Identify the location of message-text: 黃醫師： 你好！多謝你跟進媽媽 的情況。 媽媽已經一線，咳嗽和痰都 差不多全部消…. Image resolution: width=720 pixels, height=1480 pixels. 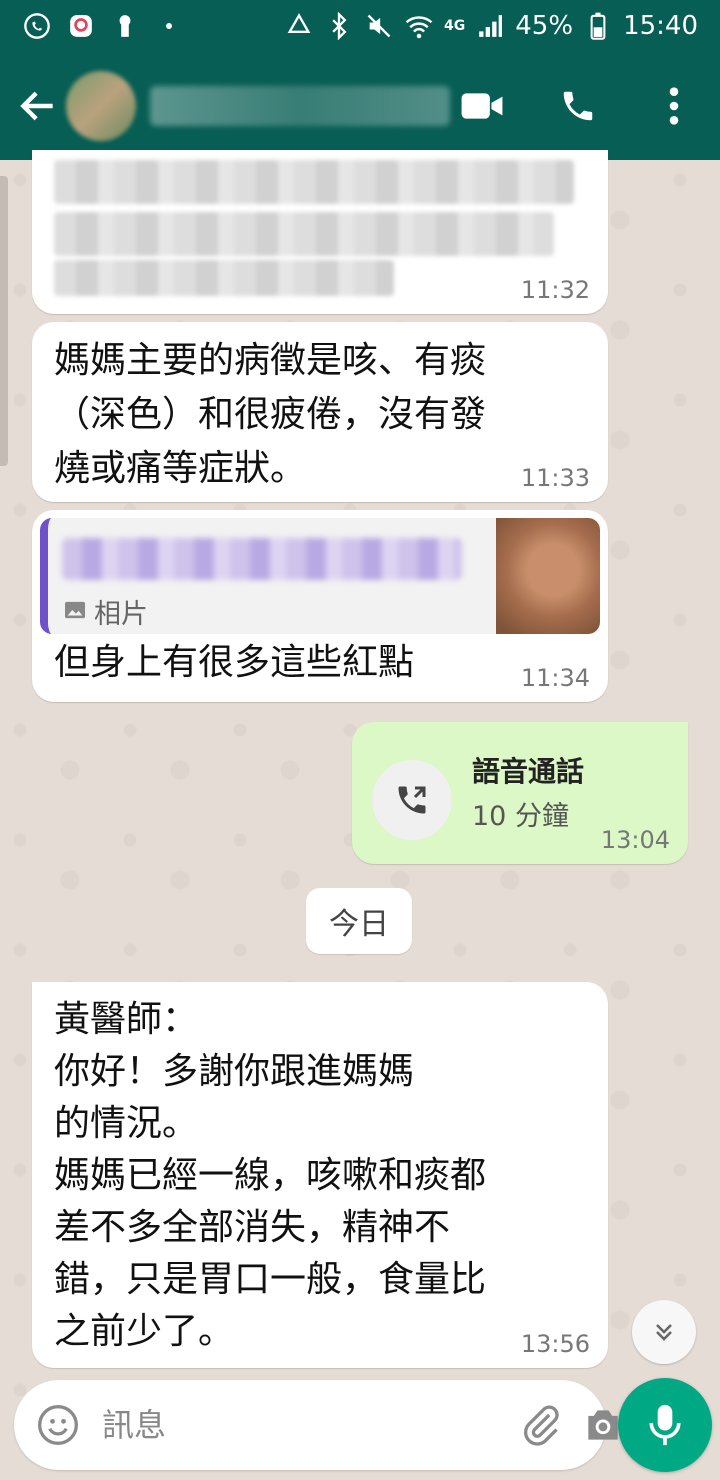
(270, 1175).